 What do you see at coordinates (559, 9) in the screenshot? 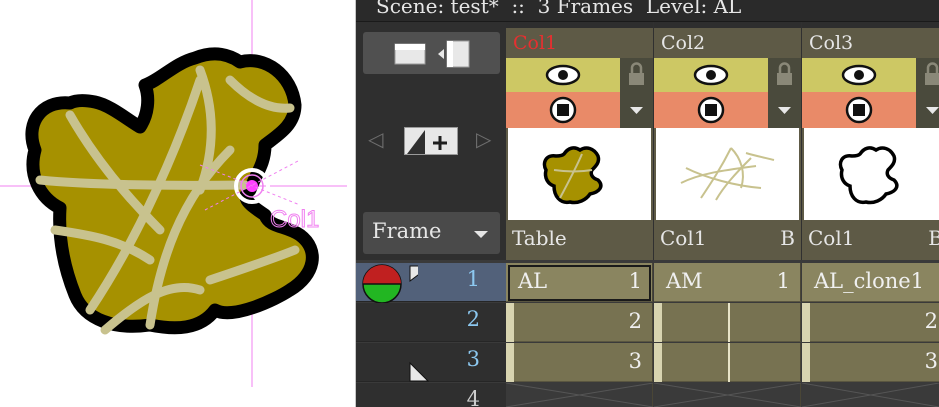
I see `scene-info: Scene: test* :: 3 Frames Level: AL` at bounding box center [559, 9].